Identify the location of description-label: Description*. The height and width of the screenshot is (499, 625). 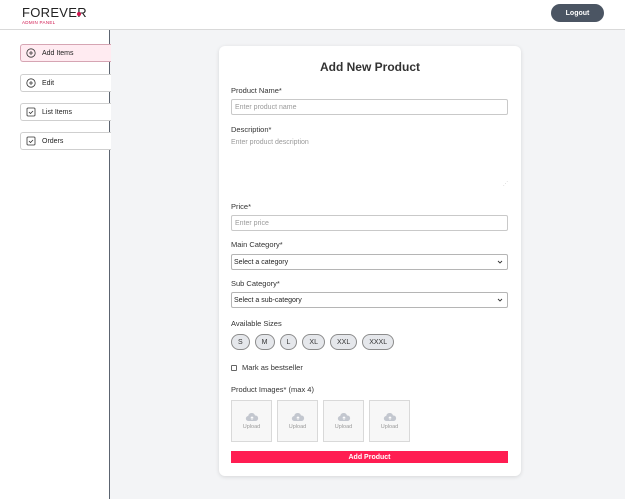
(251, 129).